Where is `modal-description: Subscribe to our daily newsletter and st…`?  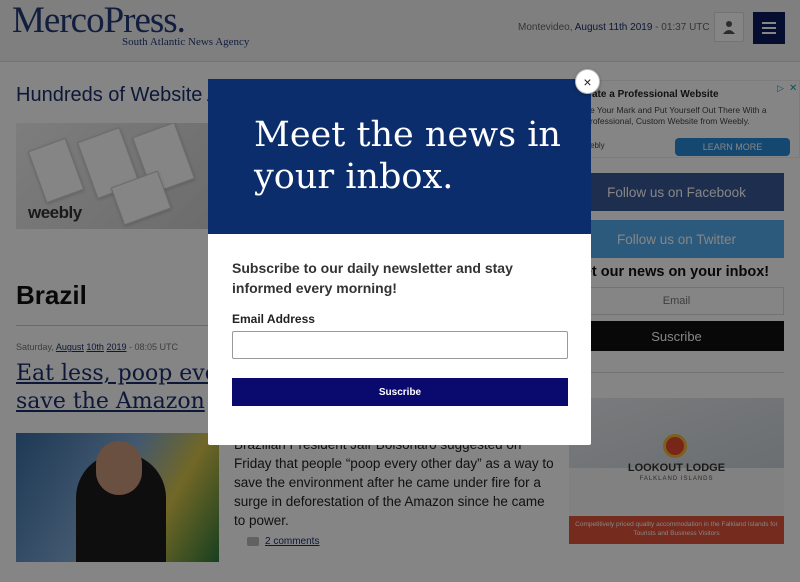 modal-description: Subscribe to our daily newsletter and st… is located at coordinates (372, 278).